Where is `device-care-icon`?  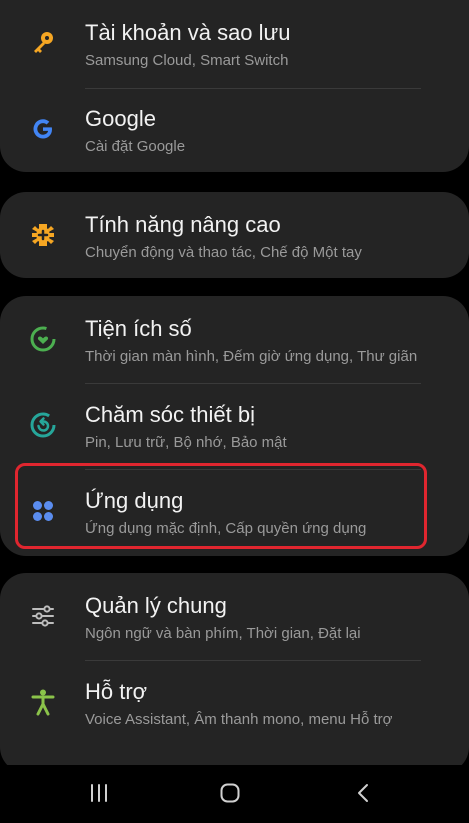 device-care-icon is located at coordinates (43, 425).